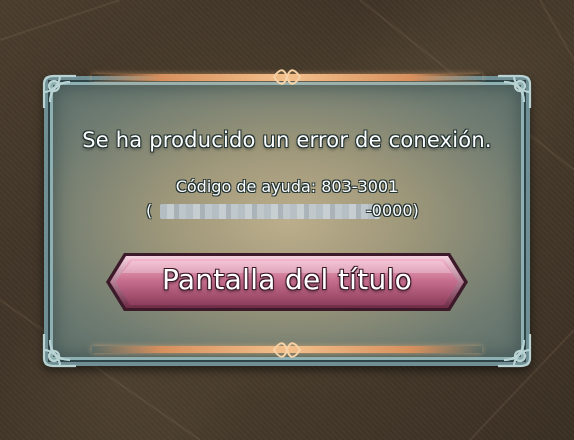  What do you see at coordinates (287, 186) in the screenshot?
I see `help-code: Código de ayuda: 803-3001` at bounding box center [287, 186].